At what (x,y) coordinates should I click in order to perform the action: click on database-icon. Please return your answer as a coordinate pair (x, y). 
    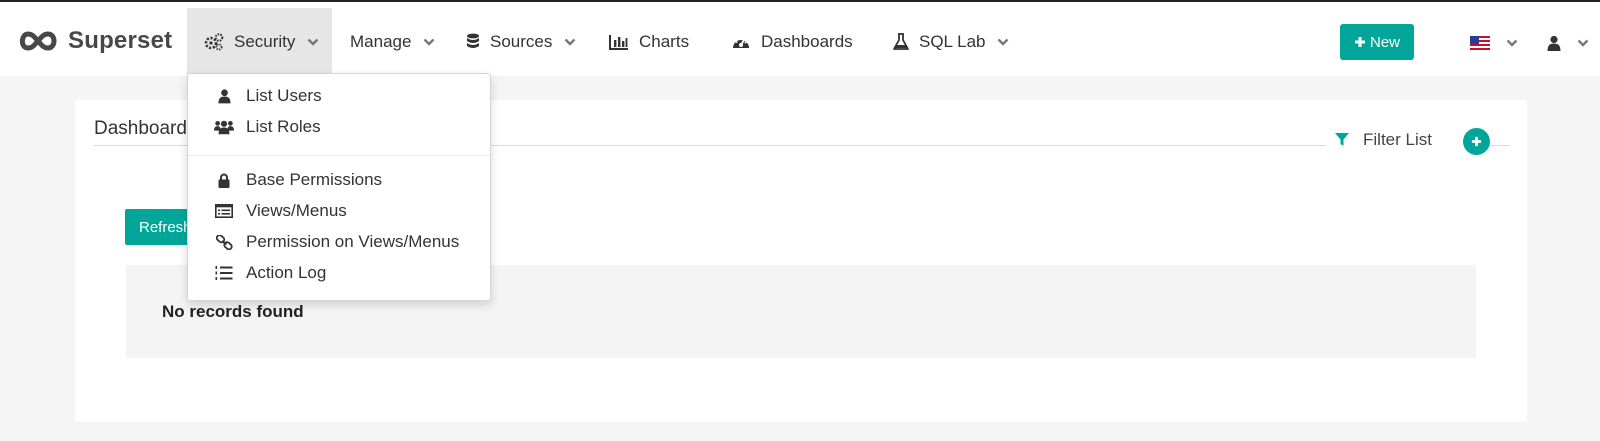
    Looking at the image, I should click on (473, 40).